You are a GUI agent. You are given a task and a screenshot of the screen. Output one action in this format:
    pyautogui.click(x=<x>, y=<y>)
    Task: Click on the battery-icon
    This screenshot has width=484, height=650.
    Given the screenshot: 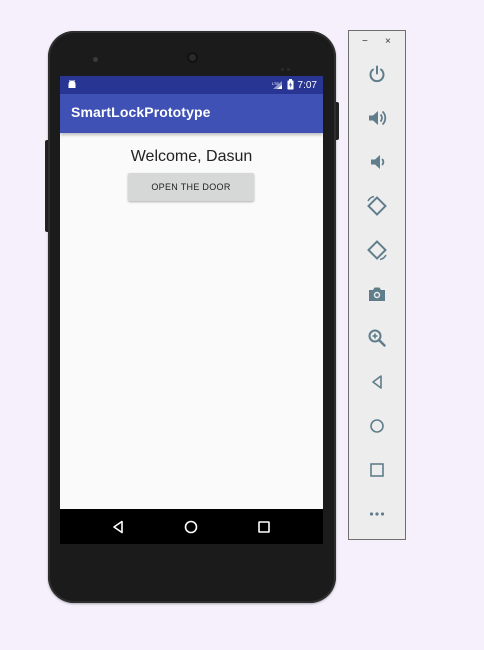 What is the action you would take?
    pyautogui.click(x=290, y=86)
    